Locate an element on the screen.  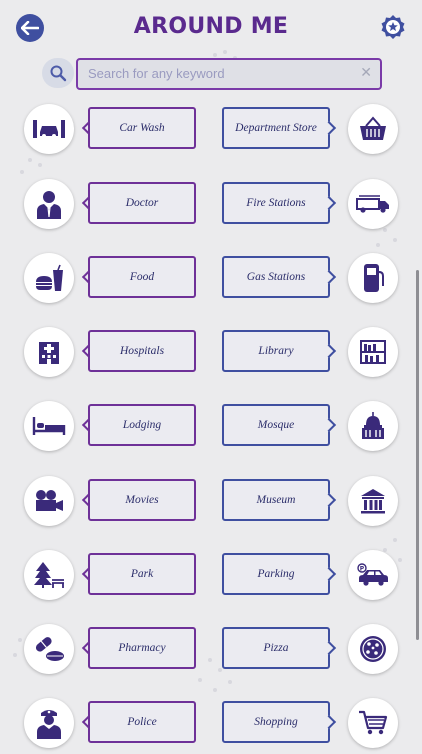
category-park: Park is located at coordinates (100, 576).